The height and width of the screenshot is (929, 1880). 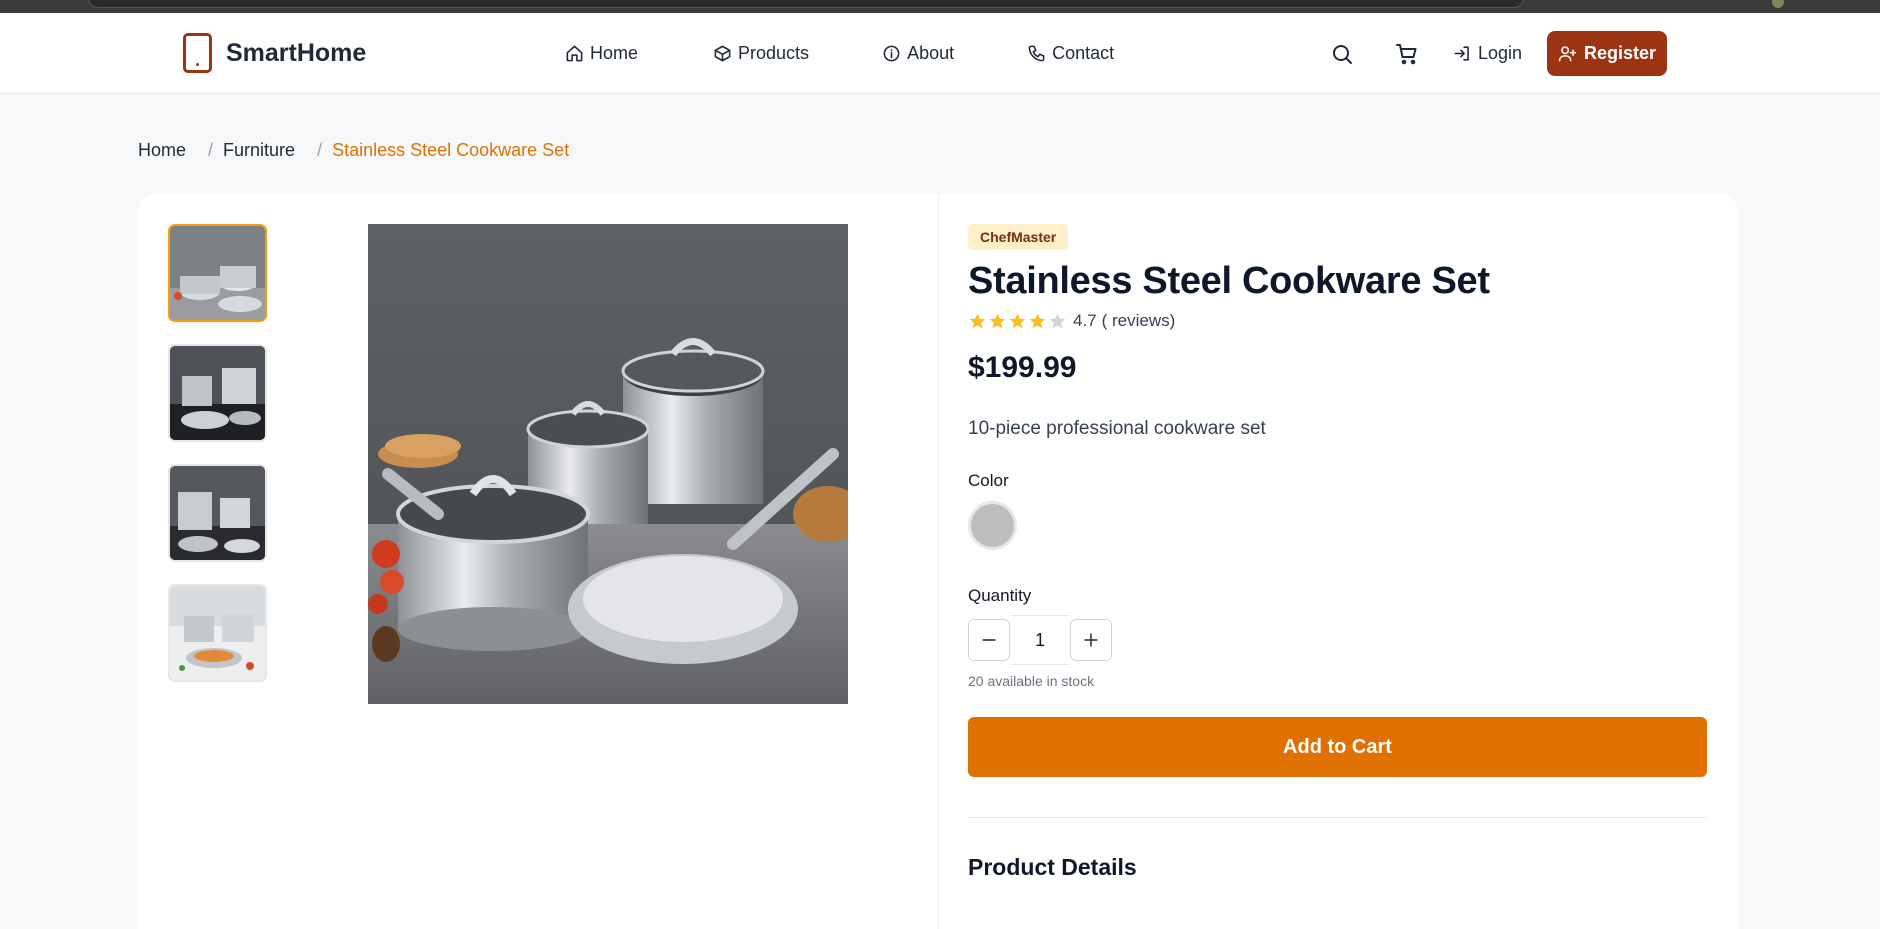 What do you see at coordinates (1083, 53) in the screenshot?
I see `nav-link-label: Contact` at bounding box center [1083, 53].